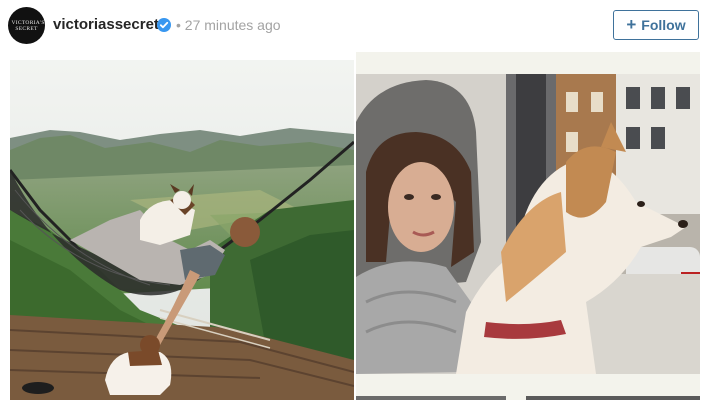  Describe the element at coordinates (631, 24) in the screenshot. I see `plus-icon: +` at that location.